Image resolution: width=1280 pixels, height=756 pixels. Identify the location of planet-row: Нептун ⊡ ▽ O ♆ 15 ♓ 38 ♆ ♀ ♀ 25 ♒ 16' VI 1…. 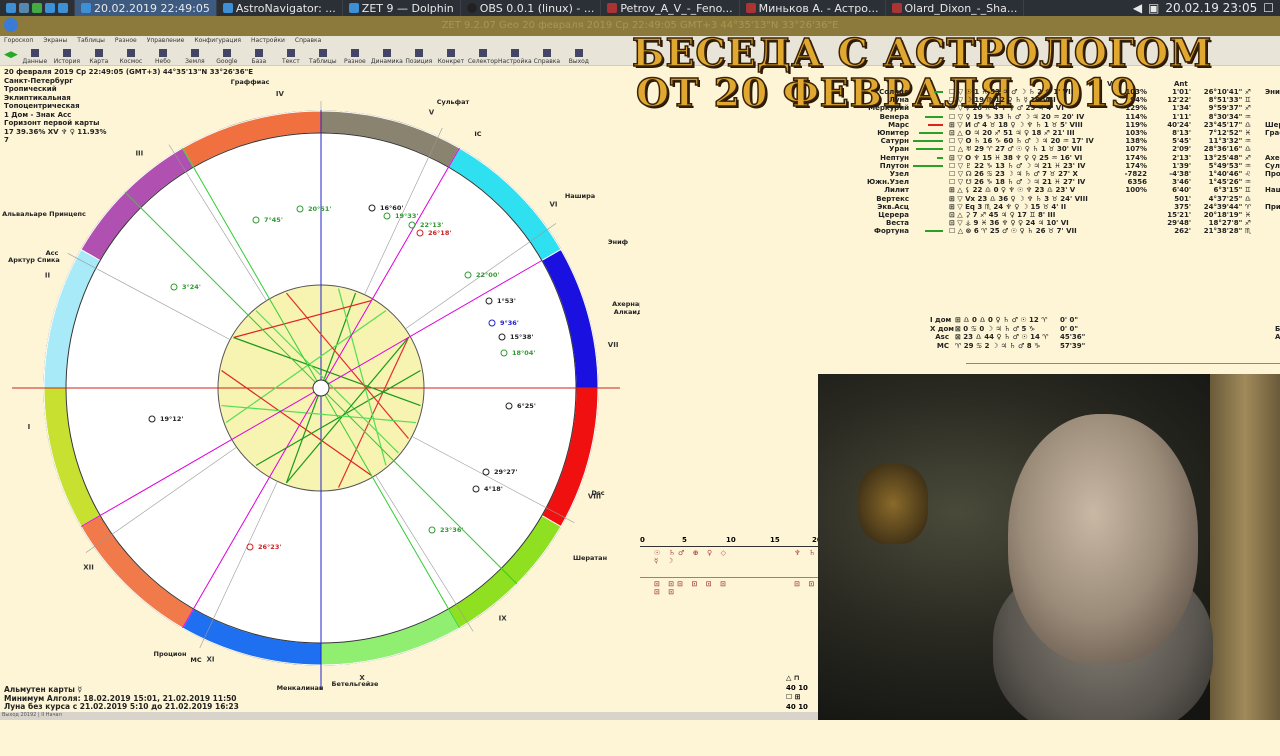
(1070, 158).